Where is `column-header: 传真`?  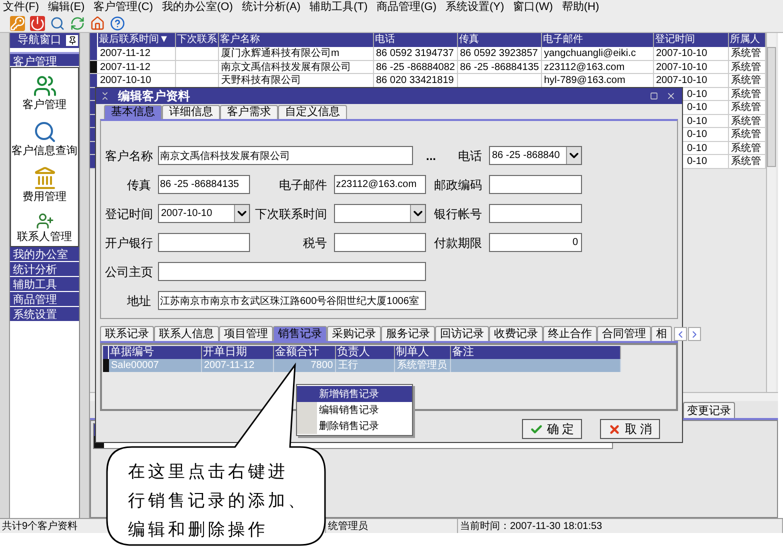 column-header: 传真 is located at coordinates (500, 40).